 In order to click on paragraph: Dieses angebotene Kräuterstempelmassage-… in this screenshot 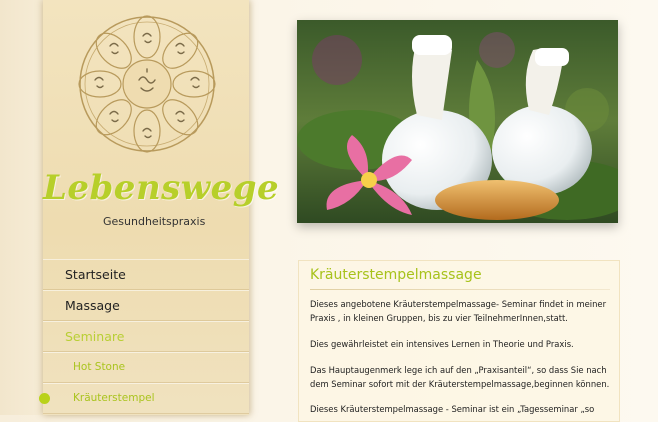, I will do `click(458, 311)`.